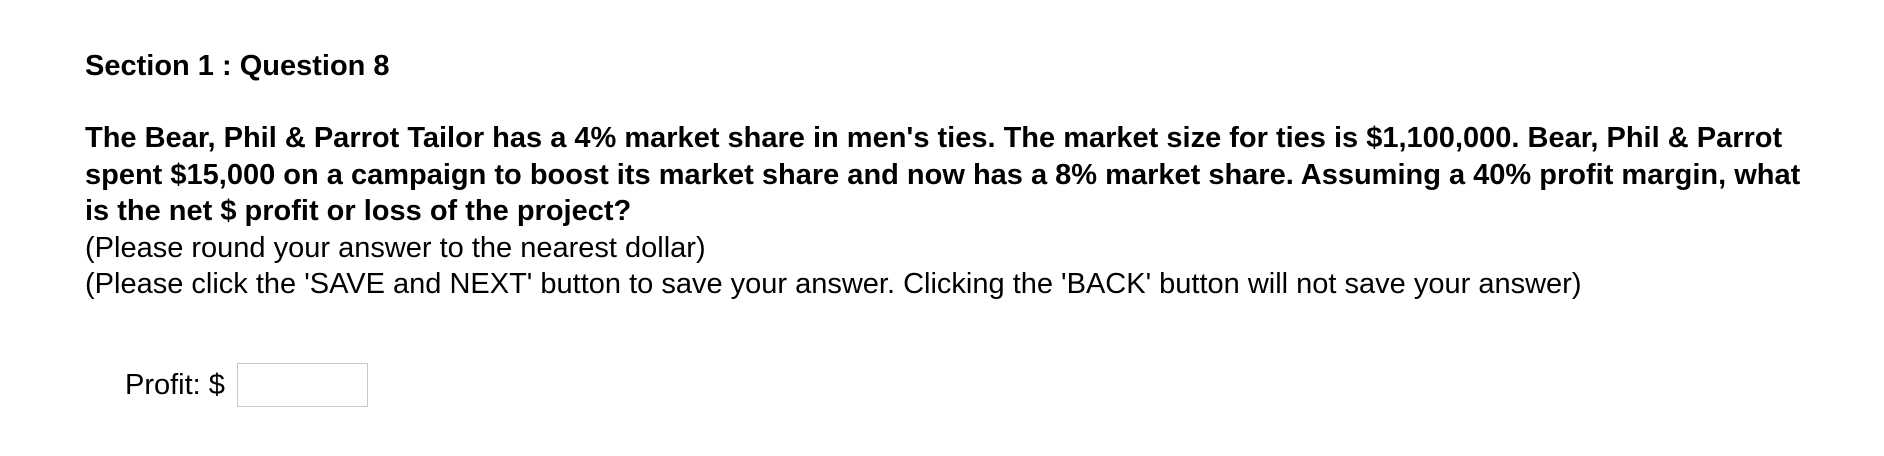 This screenshot has width=1884, height=456. I want to click on answer-row: Profit: $, so click(246, 385).